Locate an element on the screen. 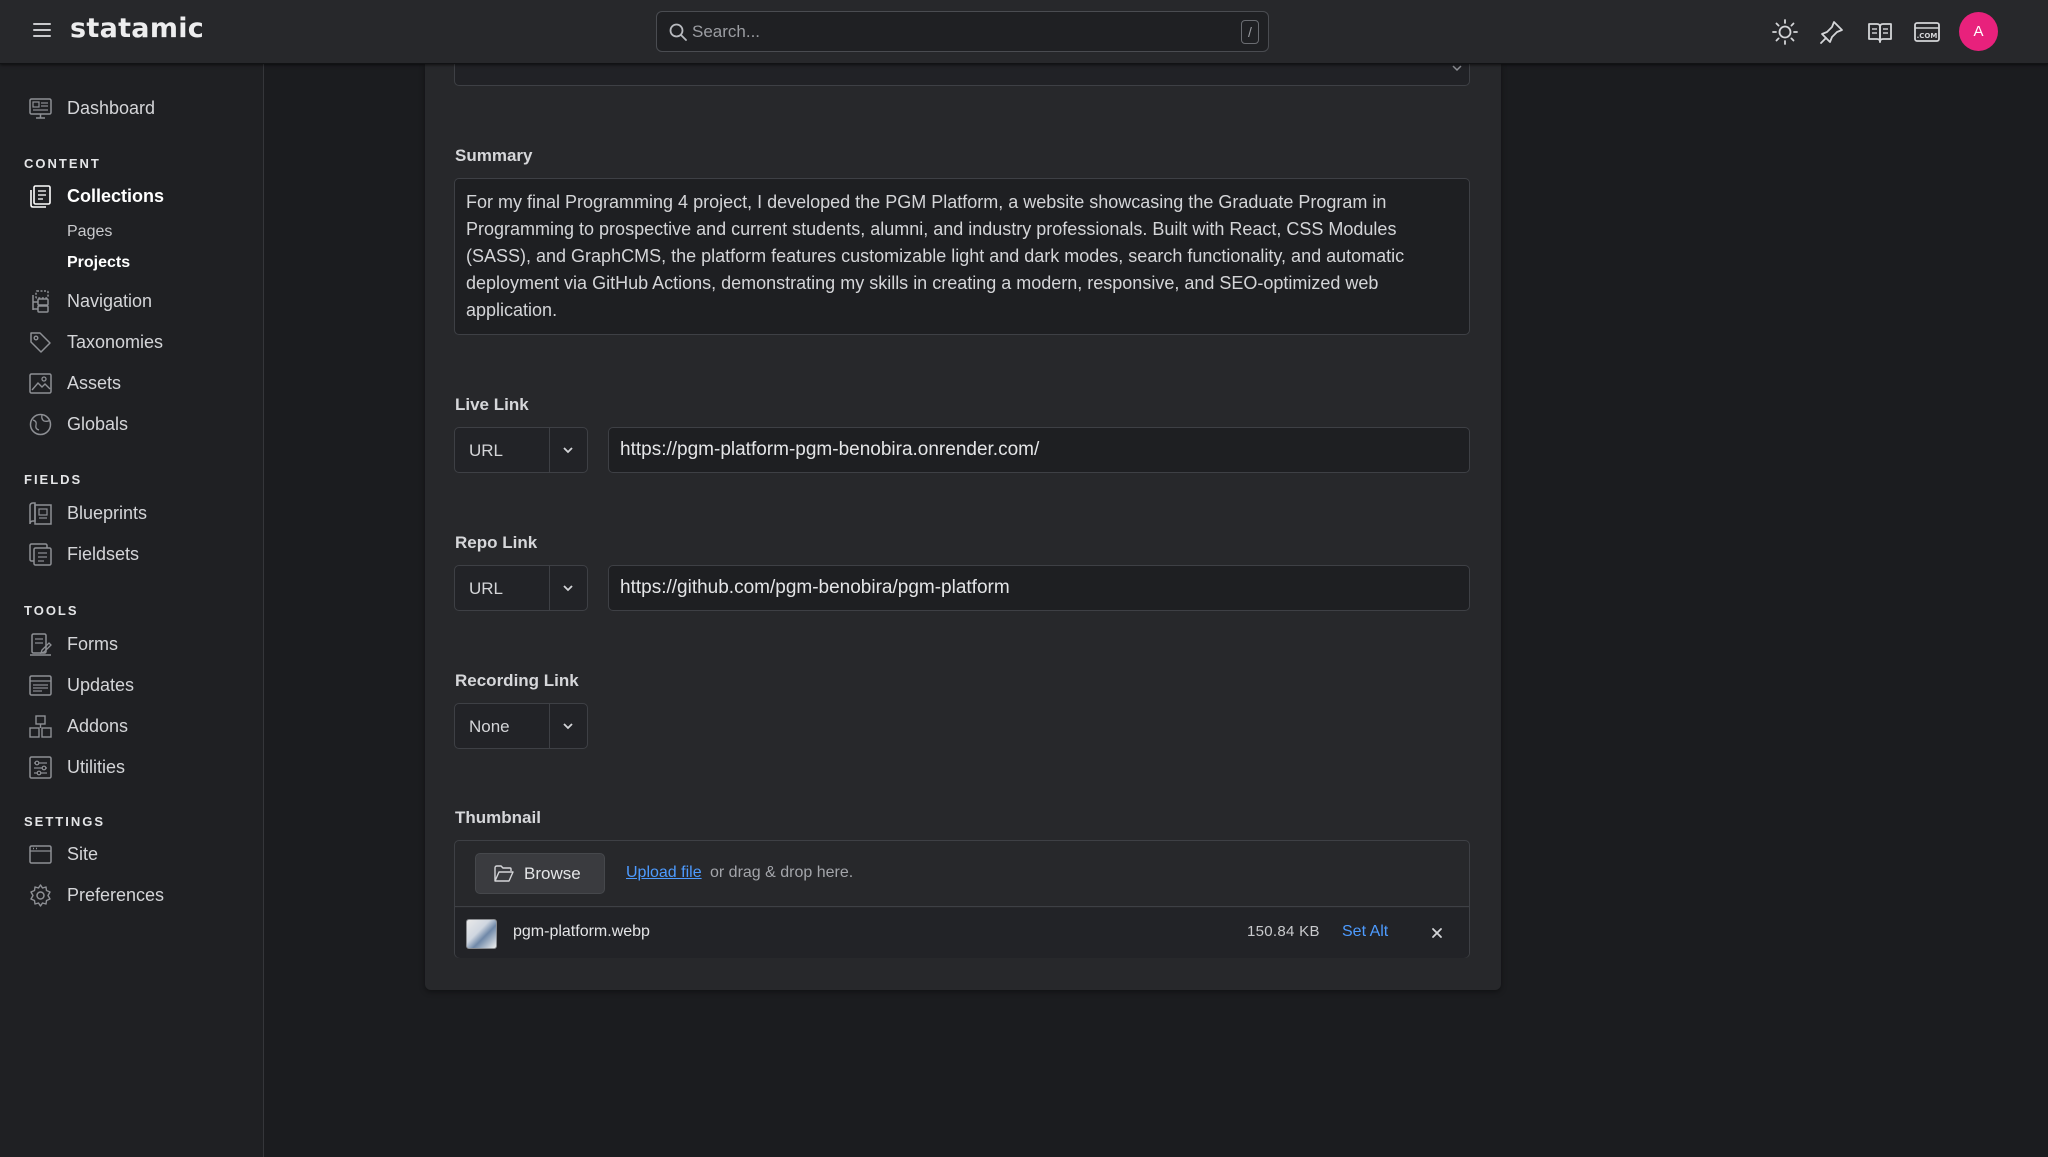 This screenshot has height=1157, width=2048. asset-row: pgm-platform.webp 150.84 KB Set Alt is located at coordinates (962, 933).